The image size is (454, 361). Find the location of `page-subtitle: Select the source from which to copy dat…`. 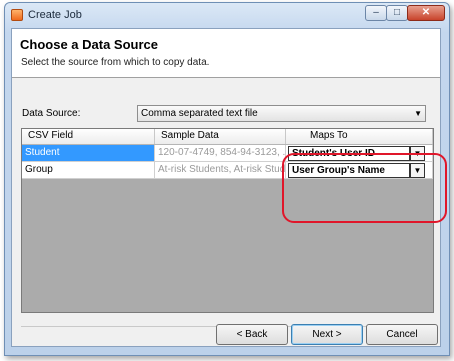

page-subtitle: Select the source from which to copy dat… is located at coordinates (115, 62).